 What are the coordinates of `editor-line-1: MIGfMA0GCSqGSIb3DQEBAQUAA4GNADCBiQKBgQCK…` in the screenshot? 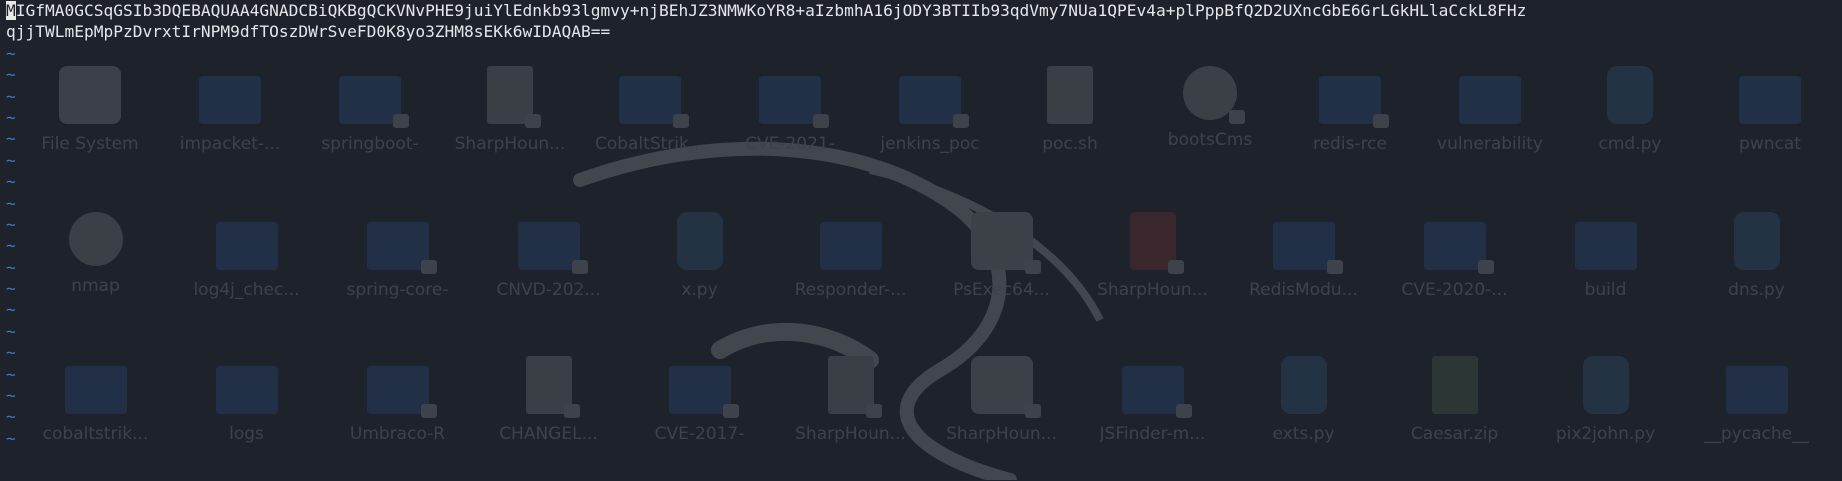 It's located at (921, 10).